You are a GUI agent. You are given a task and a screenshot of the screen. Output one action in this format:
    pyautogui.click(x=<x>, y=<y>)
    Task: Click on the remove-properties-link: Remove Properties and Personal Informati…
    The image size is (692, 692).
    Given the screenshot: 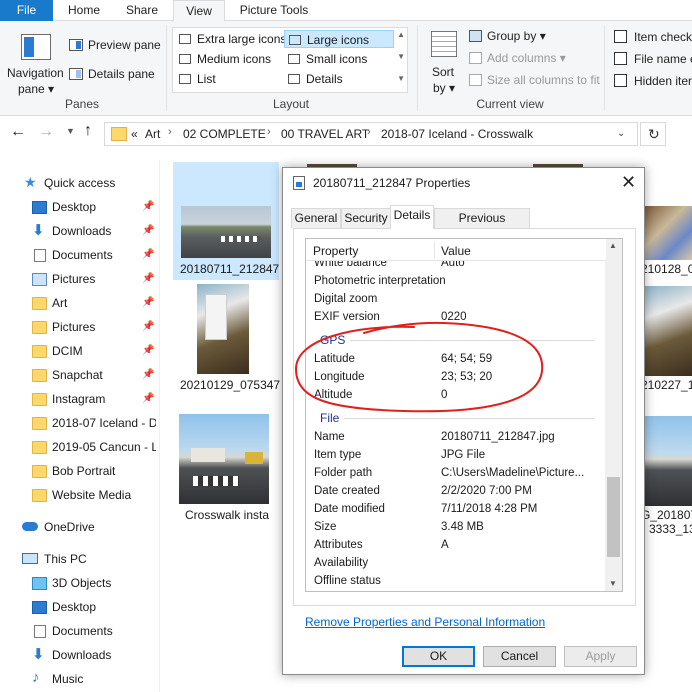 What is the action you would take?
    pyautogui.click(x=425, y=622)
    